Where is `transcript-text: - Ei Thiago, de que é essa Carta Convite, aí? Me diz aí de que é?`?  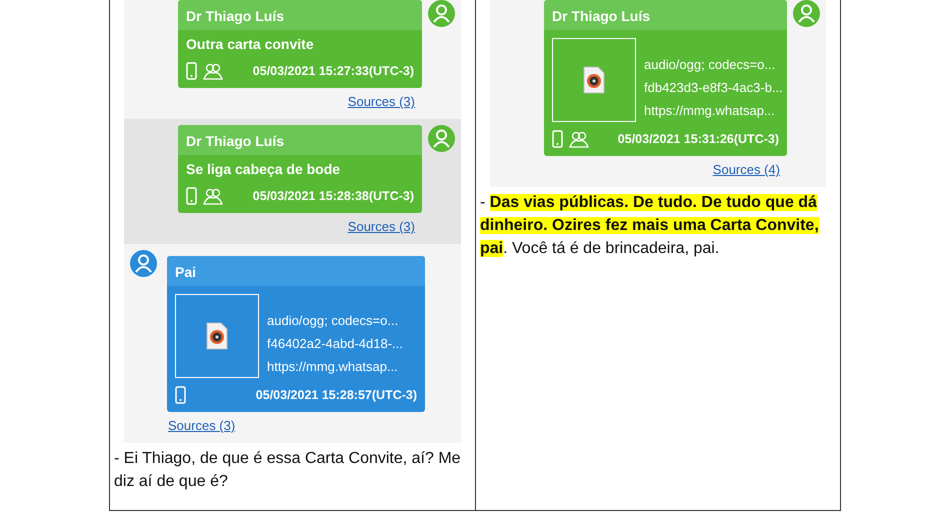 transcript-text: - Ei Thiago, de que é essa Carta Convite, aí? Me diz aí de que é? is located at coordinates (288, 470).